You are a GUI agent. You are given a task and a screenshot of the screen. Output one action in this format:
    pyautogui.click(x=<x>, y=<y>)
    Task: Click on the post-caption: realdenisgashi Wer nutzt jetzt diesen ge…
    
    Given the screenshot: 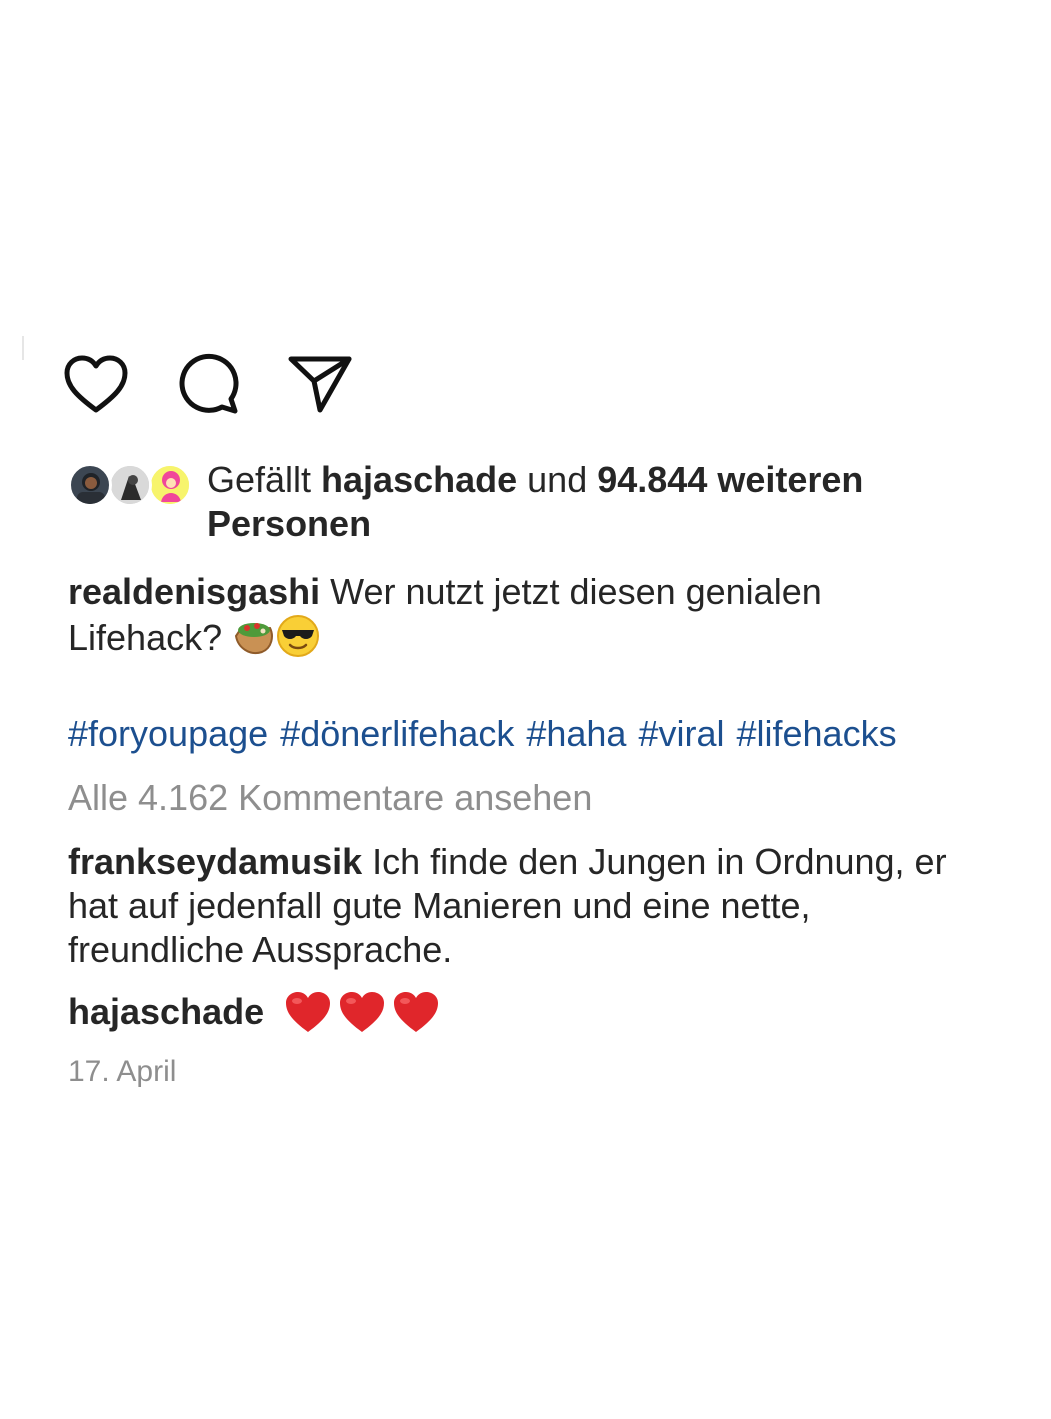 What is the action you would take?
    pyautogui.click(x=518, y=615)
    